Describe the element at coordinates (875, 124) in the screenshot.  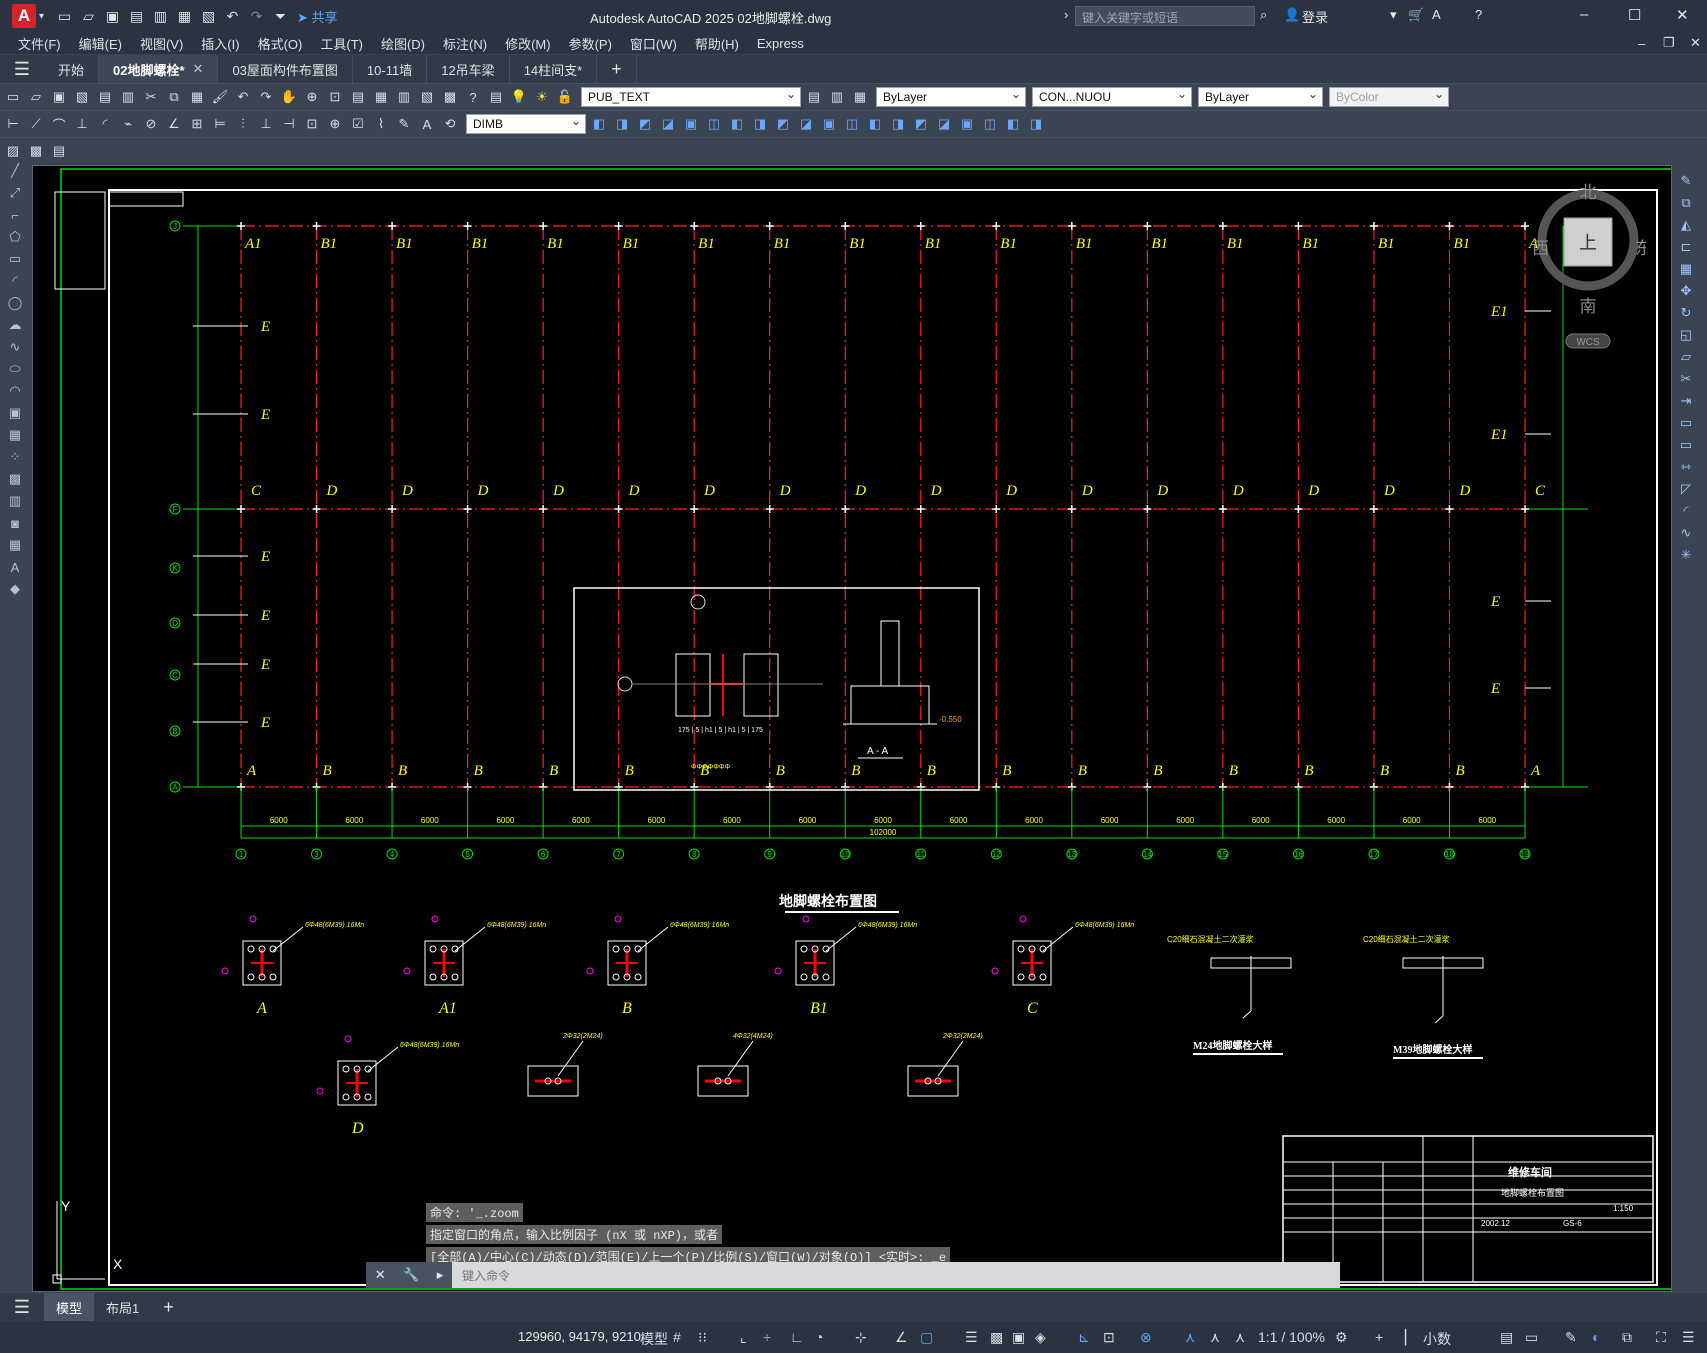
I see `mod-13-icon: ◧` at that location.